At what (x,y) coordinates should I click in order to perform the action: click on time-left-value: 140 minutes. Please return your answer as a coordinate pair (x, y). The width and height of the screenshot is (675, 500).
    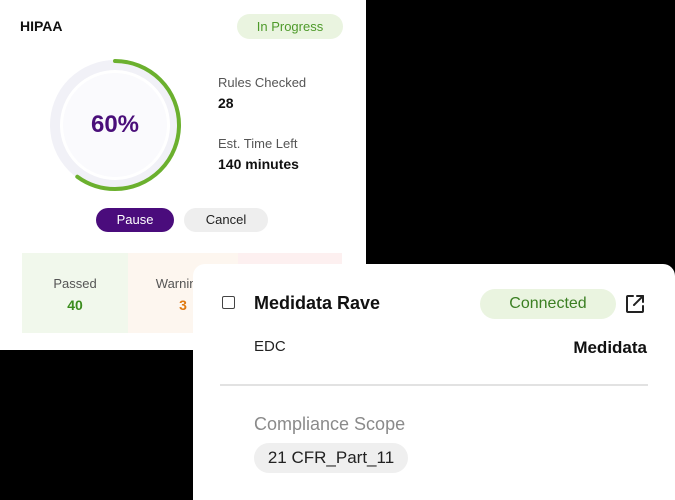
    Looking at the image, I should click on (258, 164).